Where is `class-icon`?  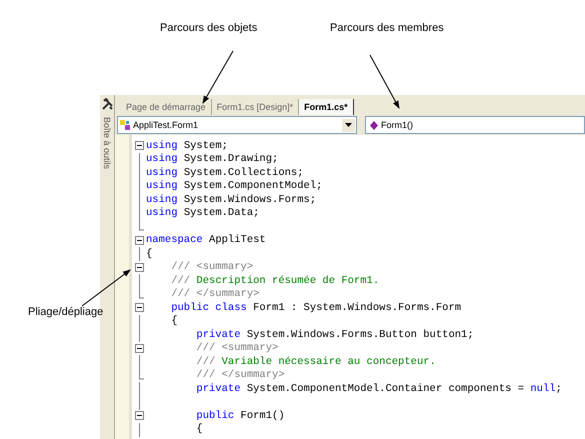
class-icon is located at coordinates (125, 125).